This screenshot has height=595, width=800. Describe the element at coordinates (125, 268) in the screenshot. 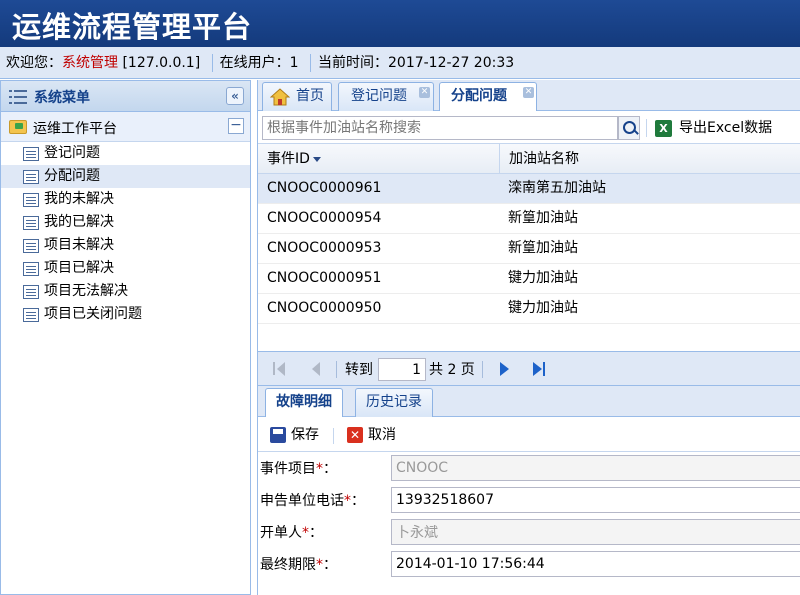

I see `sidebar-item-project-resolved: 项目已解决` at that location.